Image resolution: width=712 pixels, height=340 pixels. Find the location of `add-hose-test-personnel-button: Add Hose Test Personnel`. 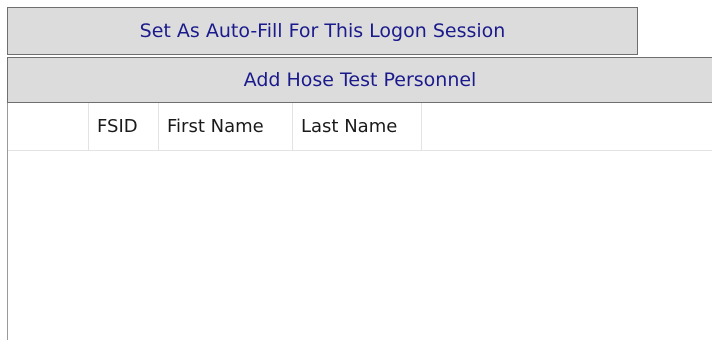

add-hose-test-personnel-button: Add Hose Test Personnel is located at coordinates (359, 80).